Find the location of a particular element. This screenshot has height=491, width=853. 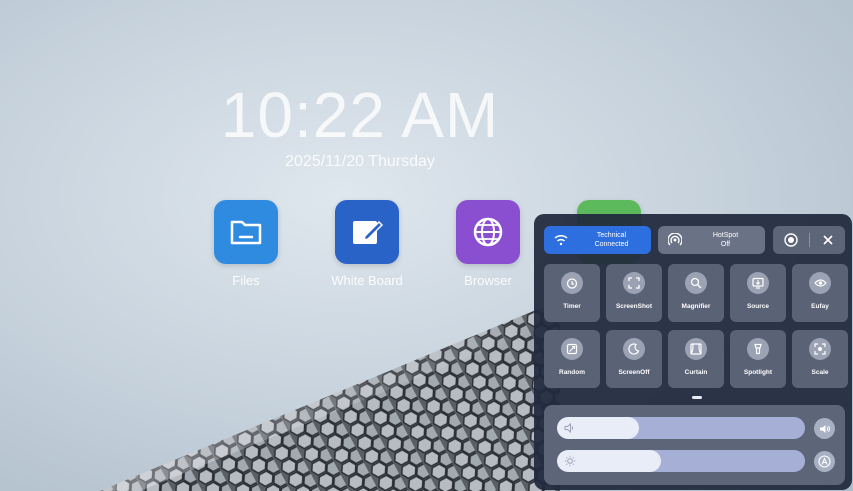

tile-scale: Scale is located at coordinates (820, 359).